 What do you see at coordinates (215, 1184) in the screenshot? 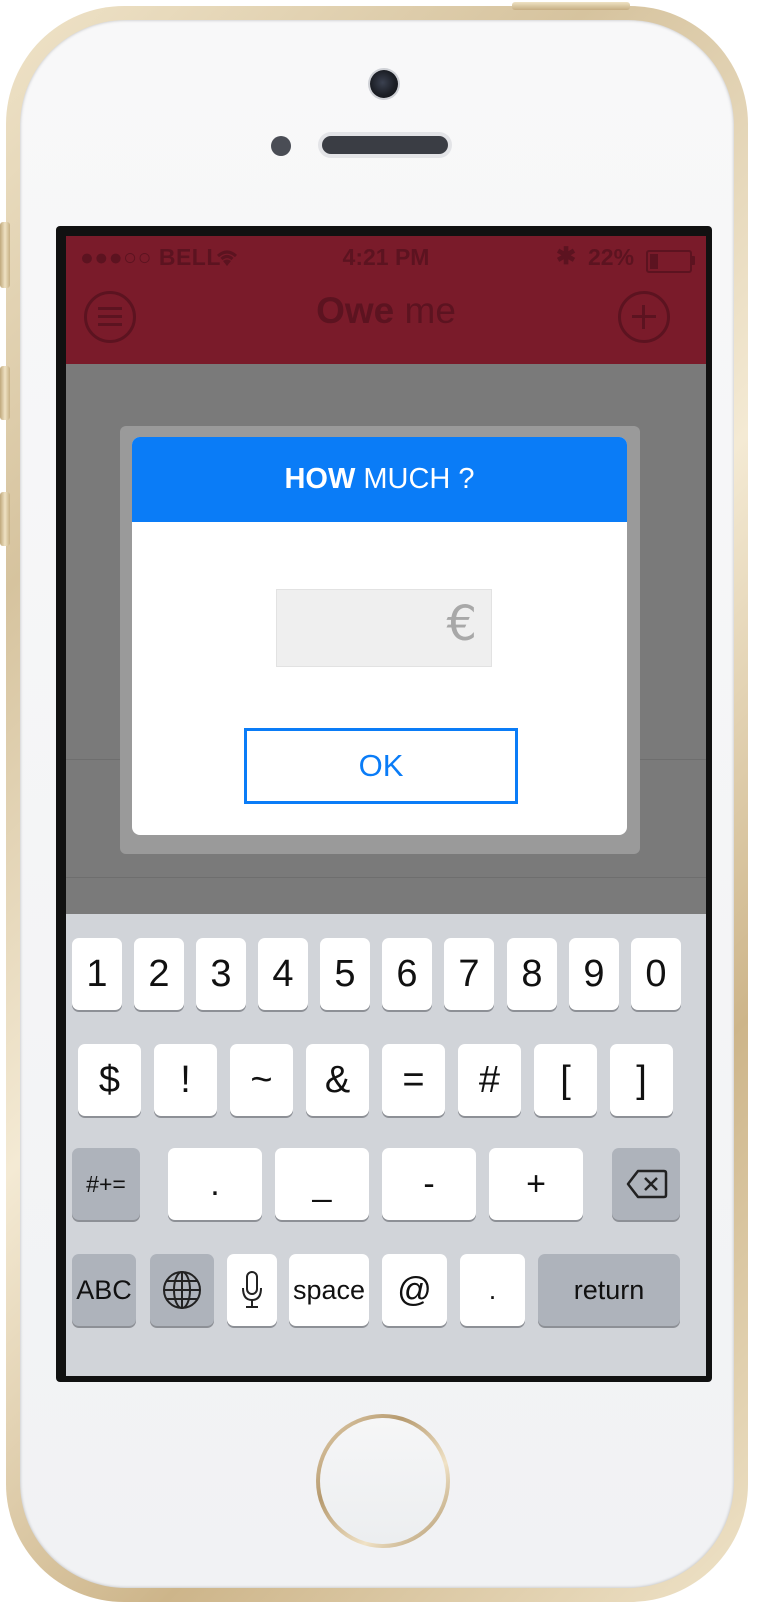
I see `key-period: .` at bounding box center [215, 1184].